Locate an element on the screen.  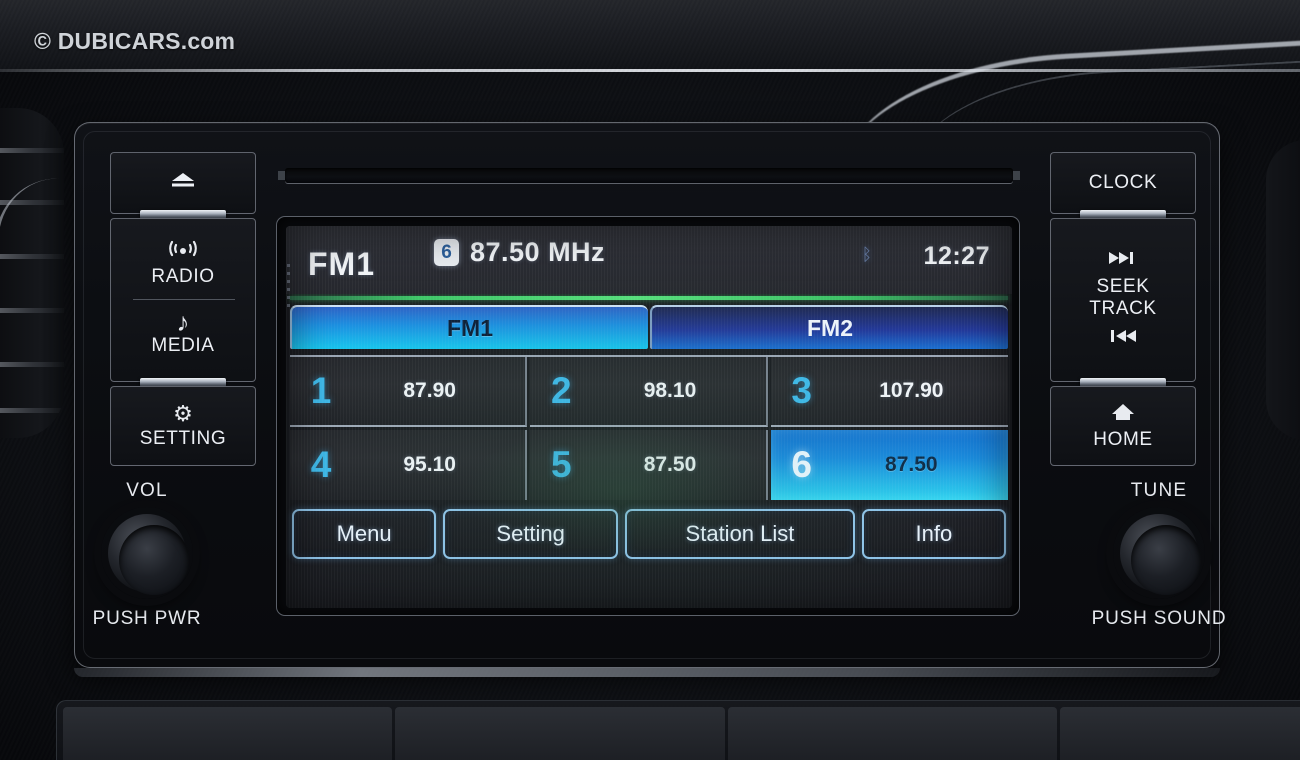
clock-button-label: CLOCK is located at coordinates (1123, 182).